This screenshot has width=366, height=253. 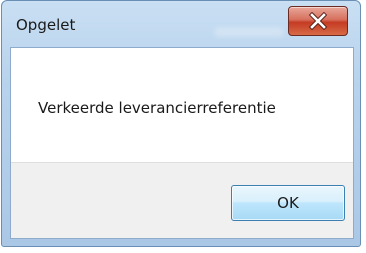 I want to click on close-icon, so click(x=318, y=21).